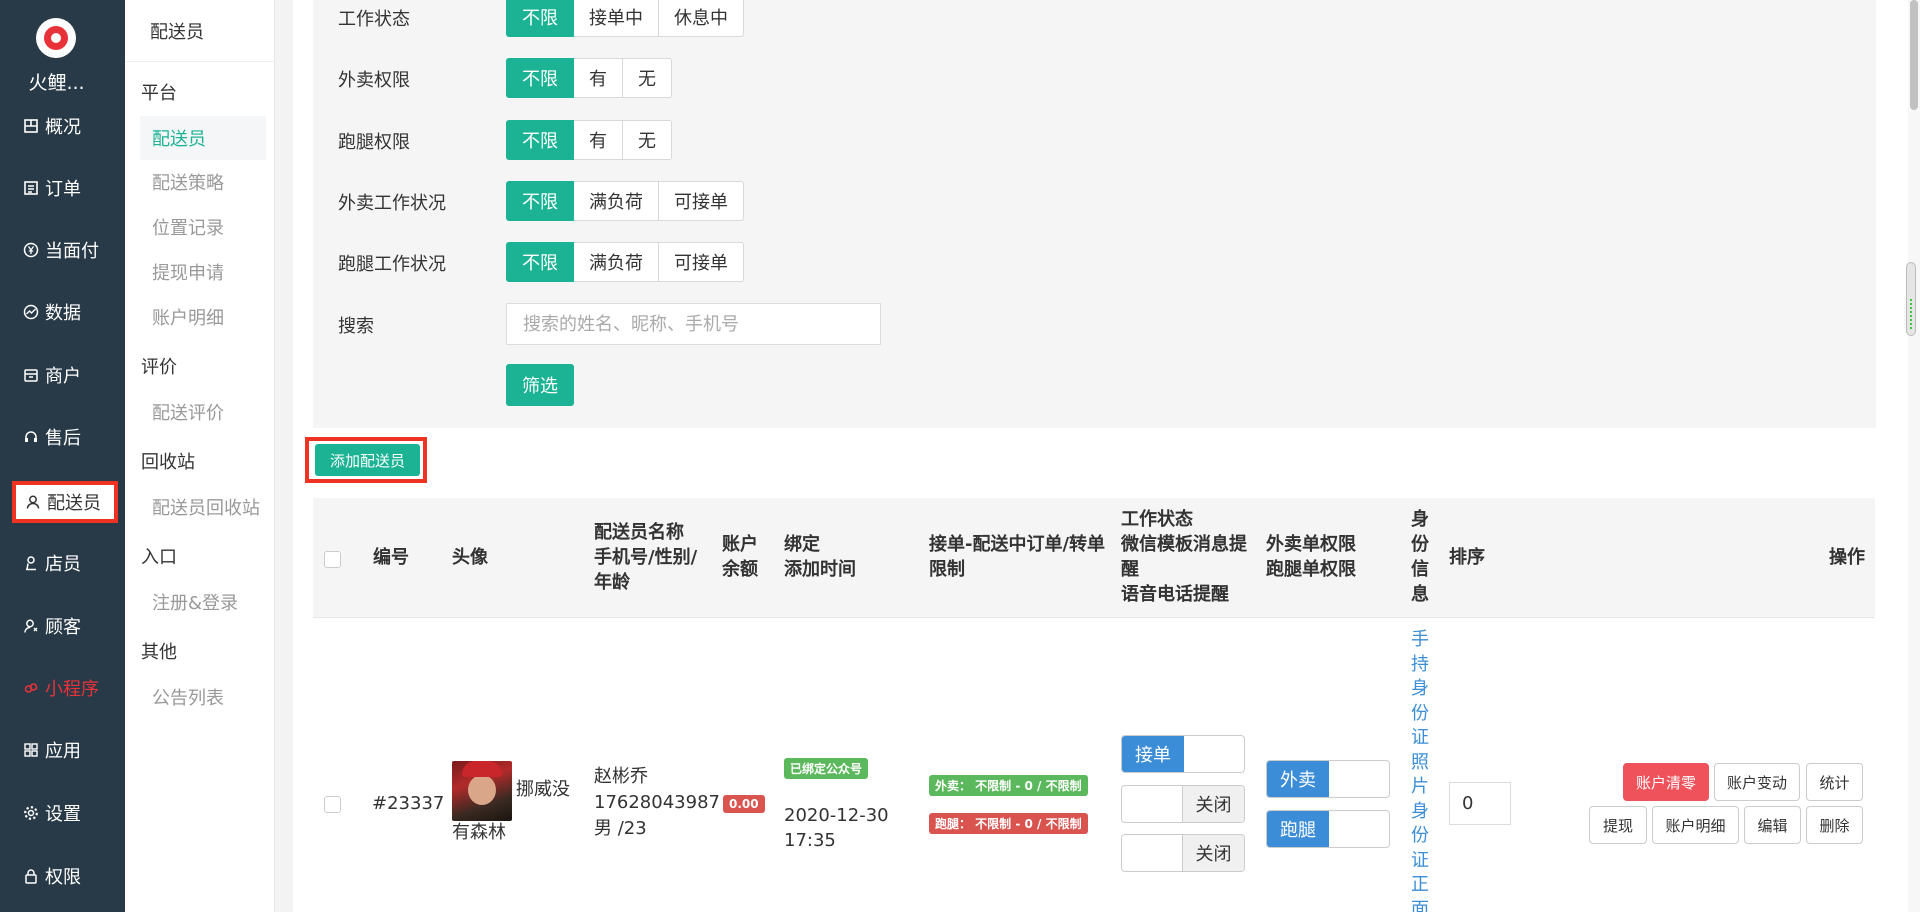 The width and height of the screenshot is (1920, 912). Describe the element at coordinates (1311, 557) in the screenshot. I see `th-permission: 外卖单权限 跑腿单权限` at that location.